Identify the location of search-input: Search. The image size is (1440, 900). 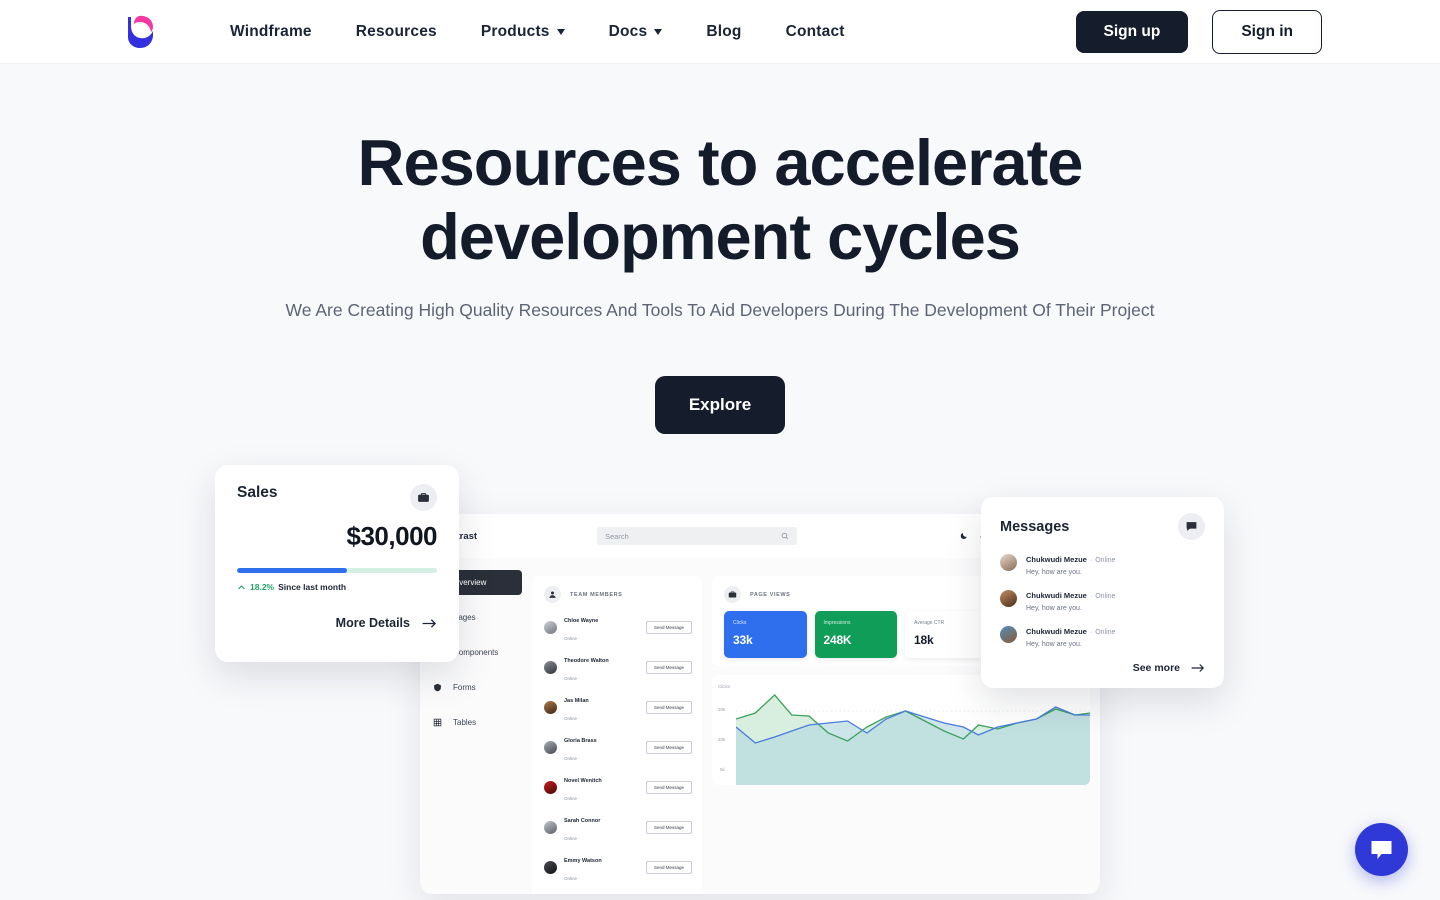
(697, 536).